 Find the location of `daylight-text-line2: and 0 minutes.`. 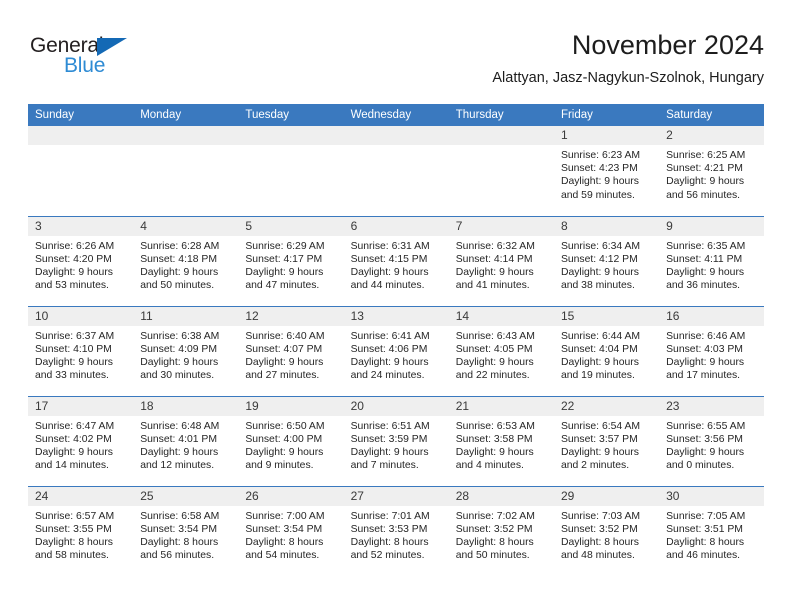

daylight-text-line2: and 0 minutes. is located at coordinates (700, 466).